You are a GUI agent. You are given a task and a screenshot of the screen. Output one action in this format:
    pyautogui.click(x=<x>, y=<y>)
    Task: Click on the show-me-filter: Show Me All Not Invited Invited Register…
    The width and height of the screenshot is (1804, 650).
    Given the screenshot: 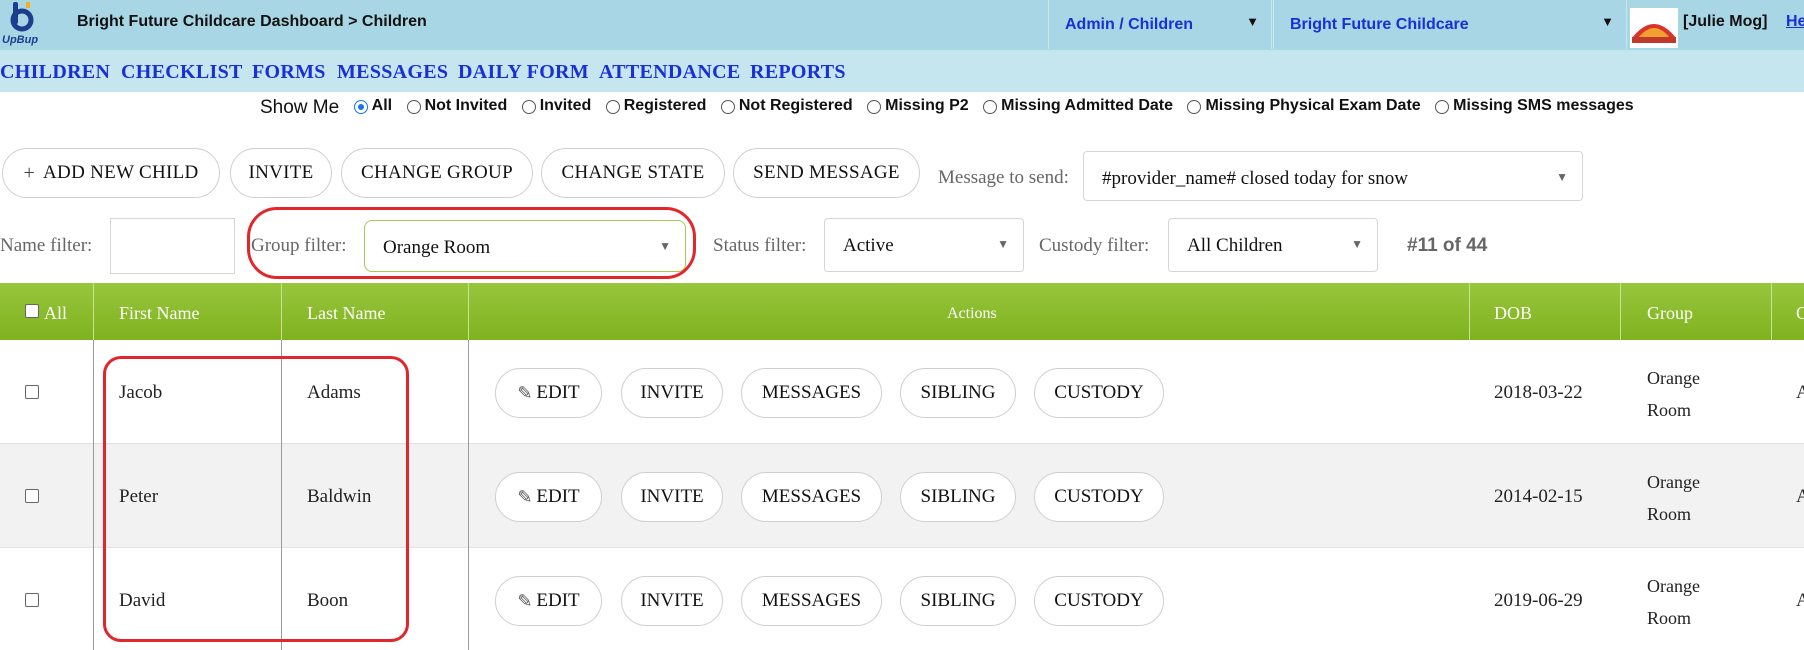 What is the action you would take?
    pyautogui.click(x=952, y=108)
    